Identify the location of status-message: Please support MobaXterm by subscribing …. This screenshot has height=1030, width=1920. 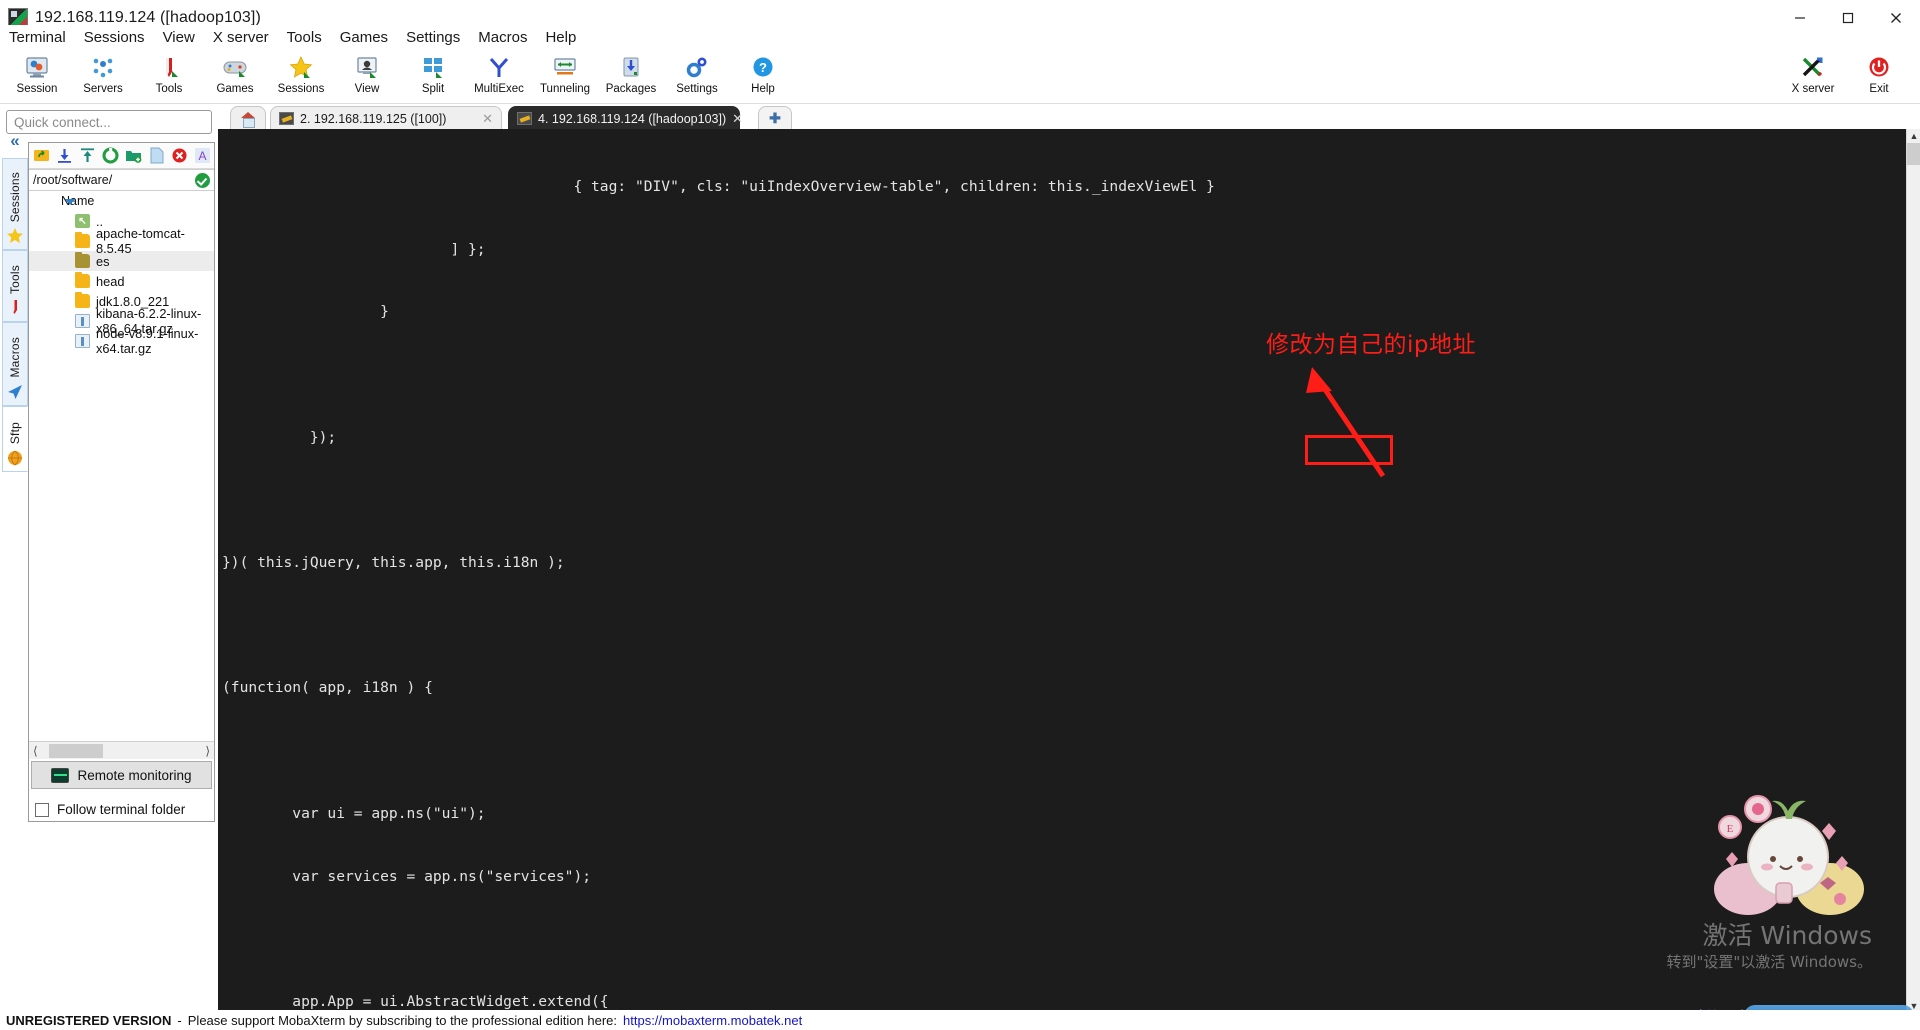
(402, 1020).